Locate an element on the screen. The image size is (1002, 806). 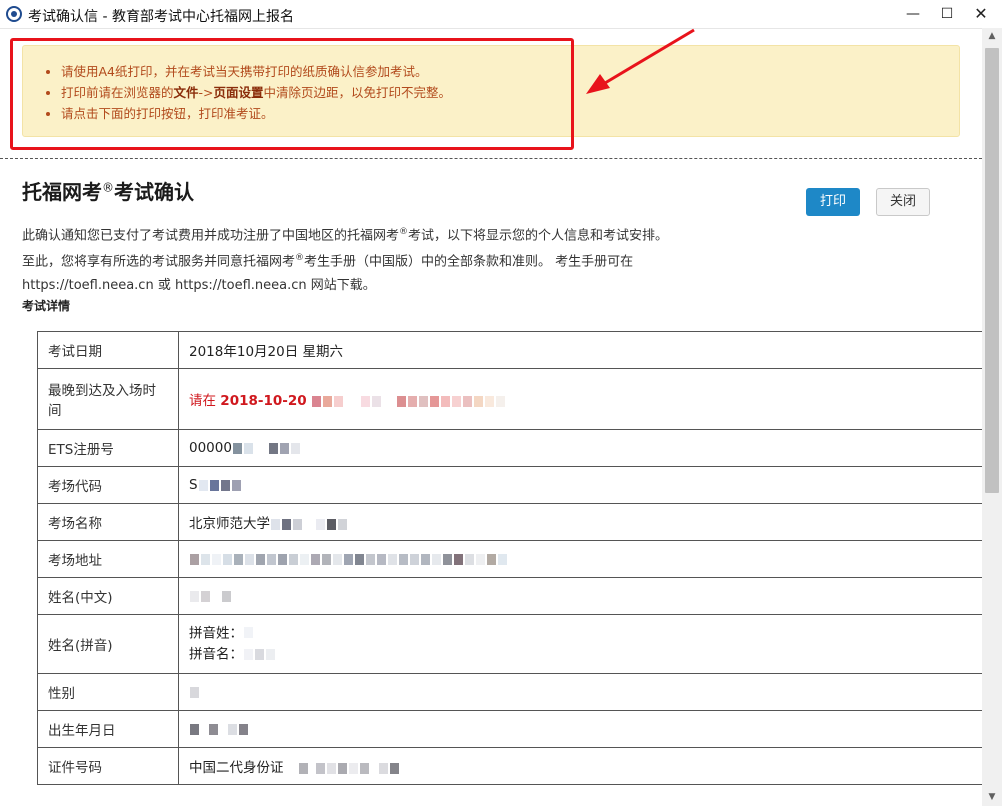
row-label: 考场名称 is located at coordinates (108, 522).